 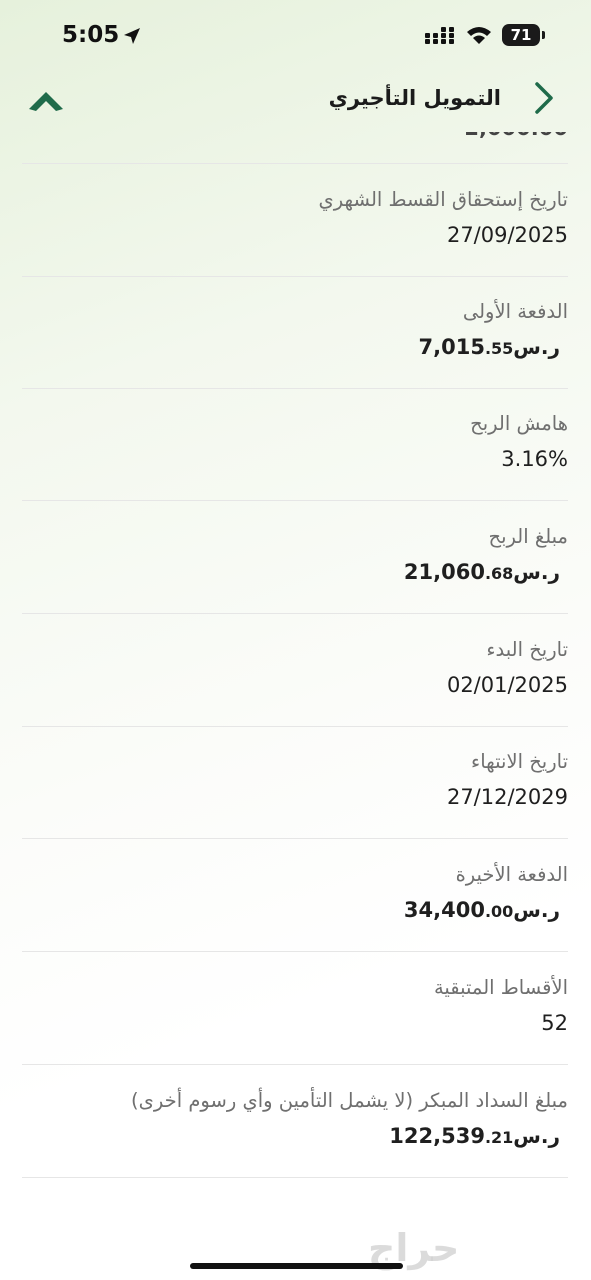 I want to click on wifi-icon, so click(x=479, y=35).